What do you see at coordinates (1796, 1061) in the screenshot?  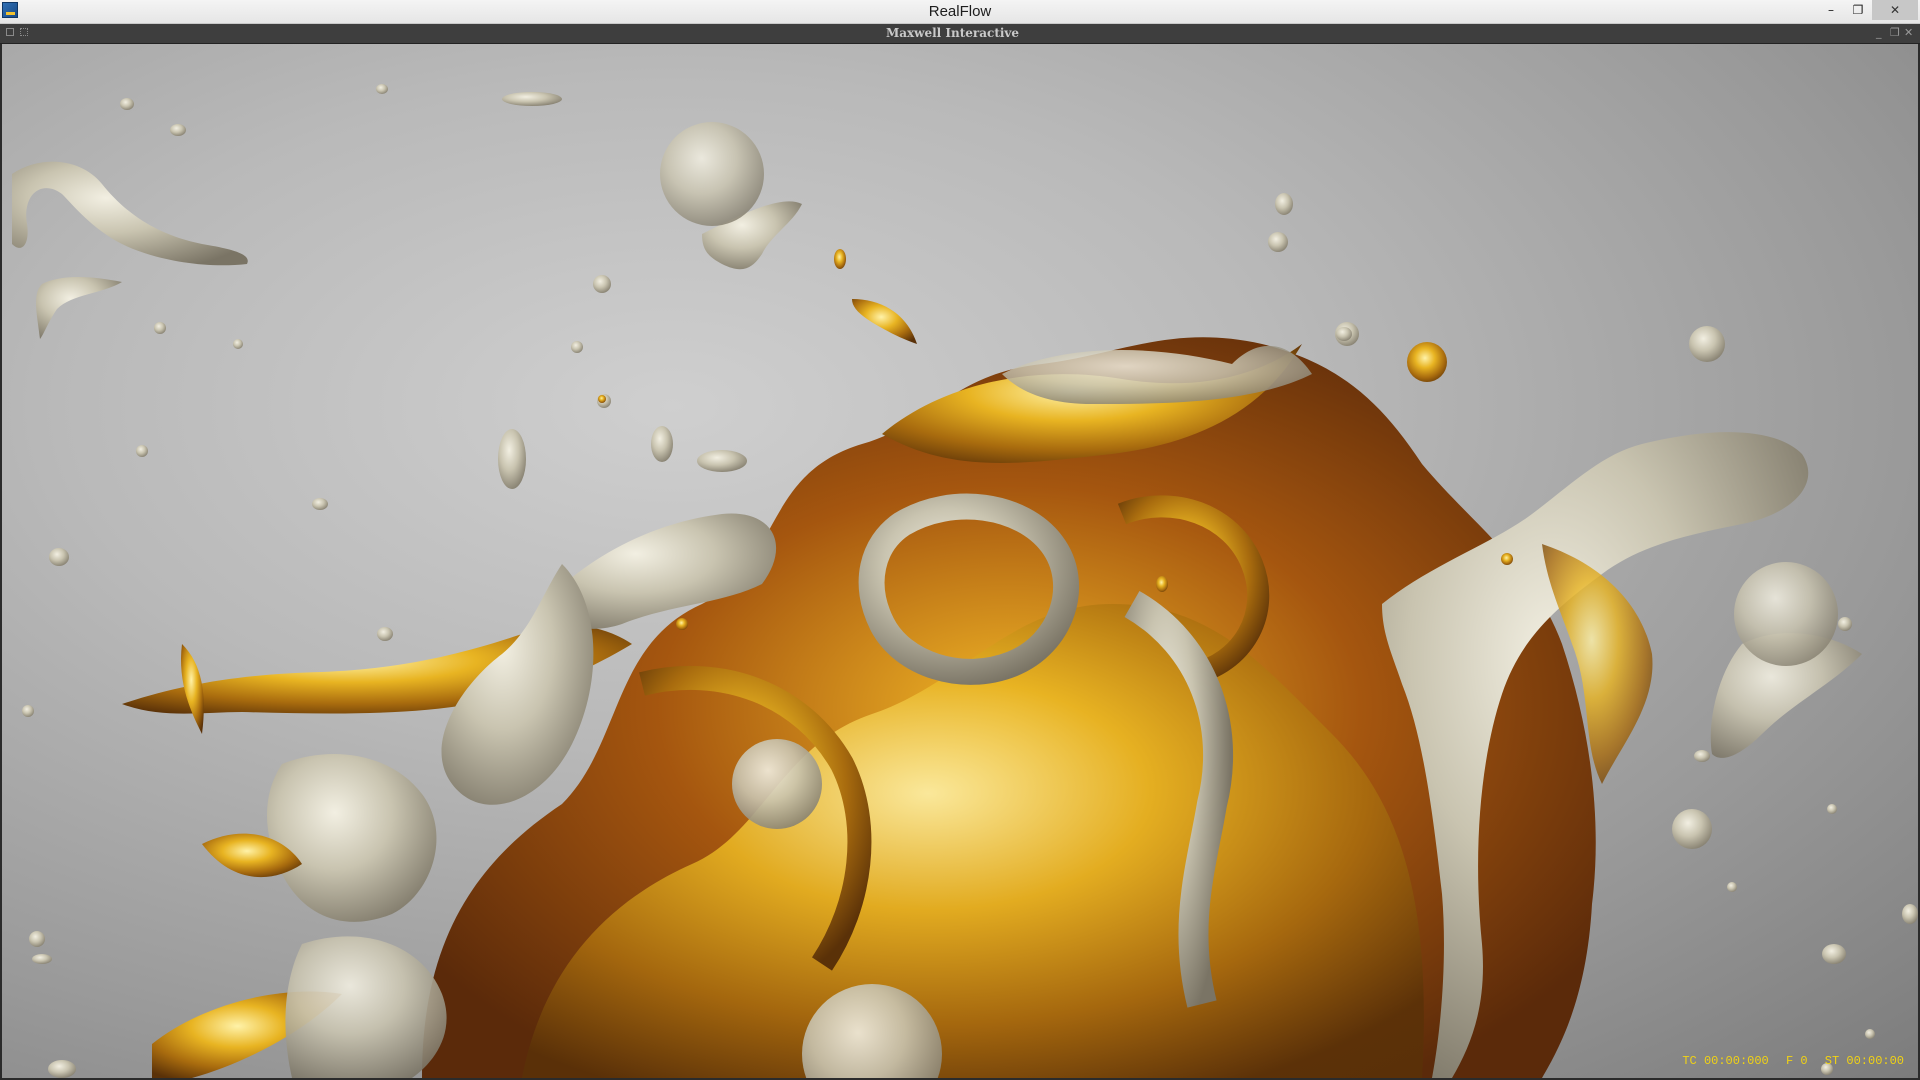 I see `frame-label: F 0` at bounding box center [1796, 1061].